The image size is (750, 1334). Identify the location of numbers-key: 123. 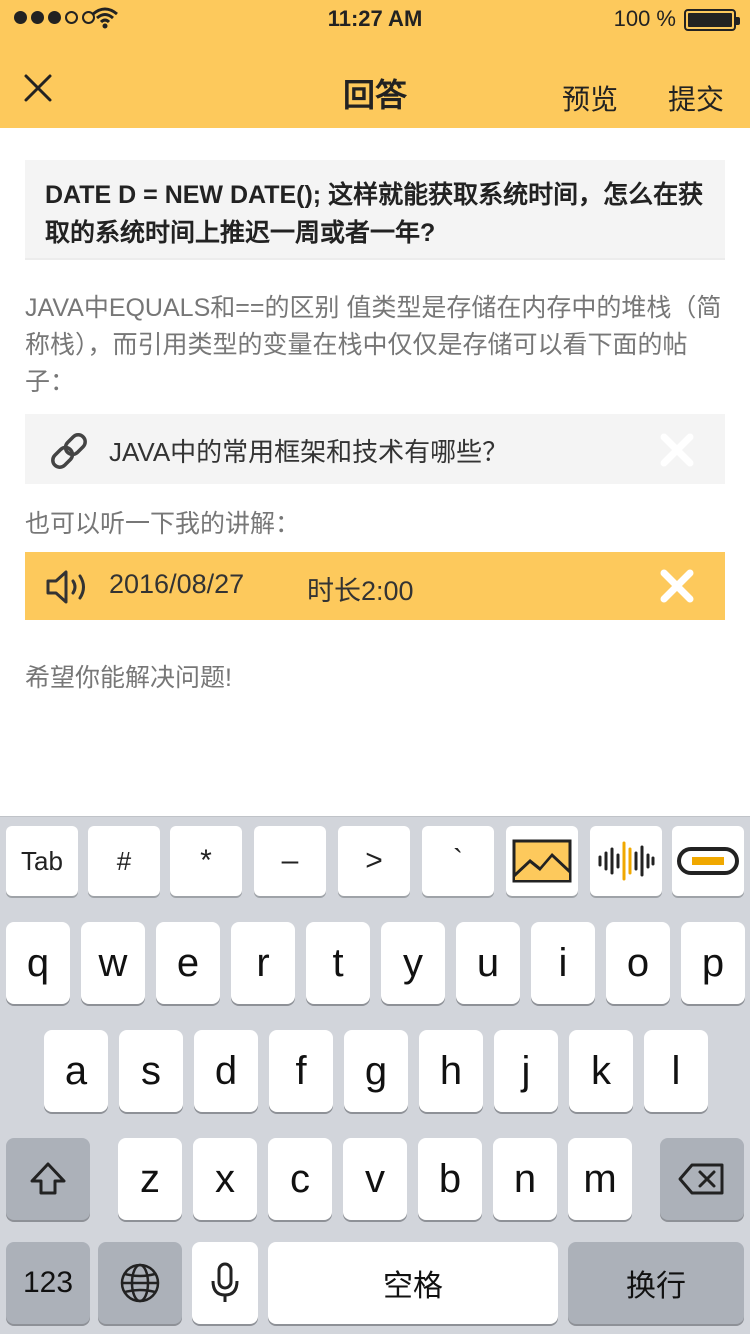
(48, 1283).